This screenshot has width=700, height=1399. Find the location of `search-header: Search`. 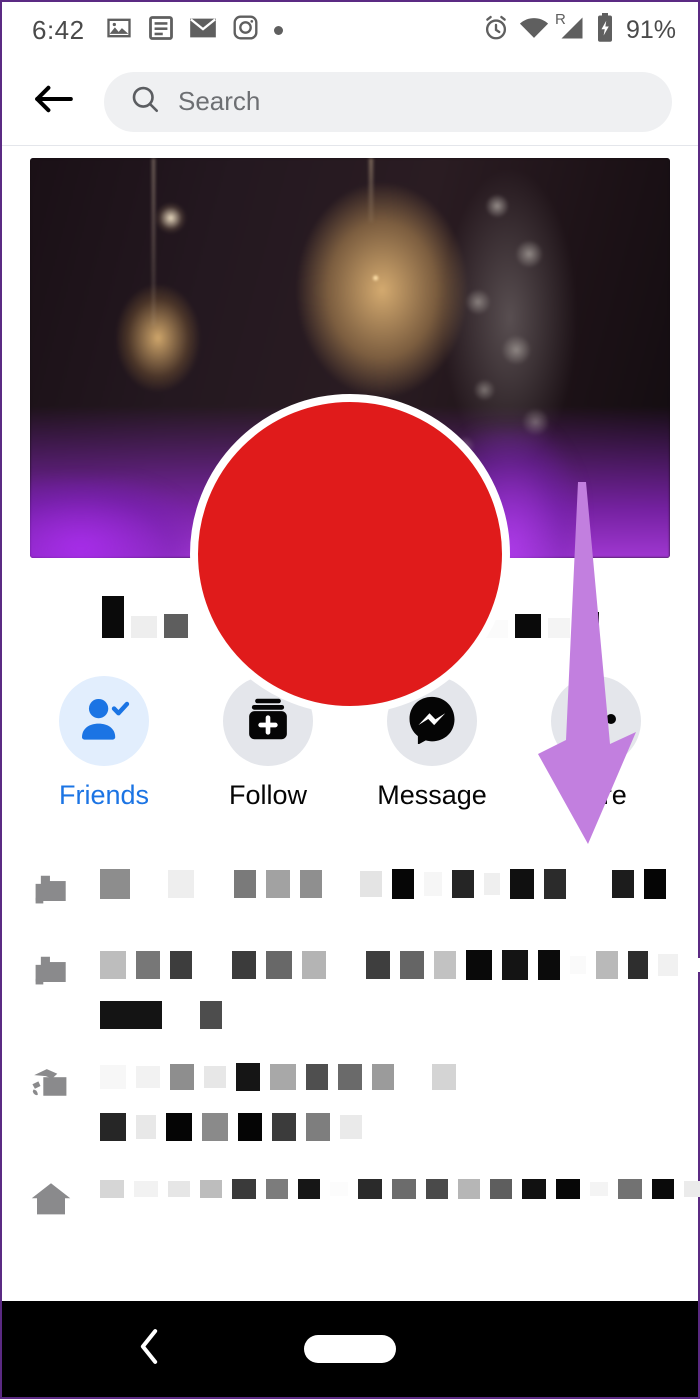

search-header: Search is located at coordinates (350, 102).